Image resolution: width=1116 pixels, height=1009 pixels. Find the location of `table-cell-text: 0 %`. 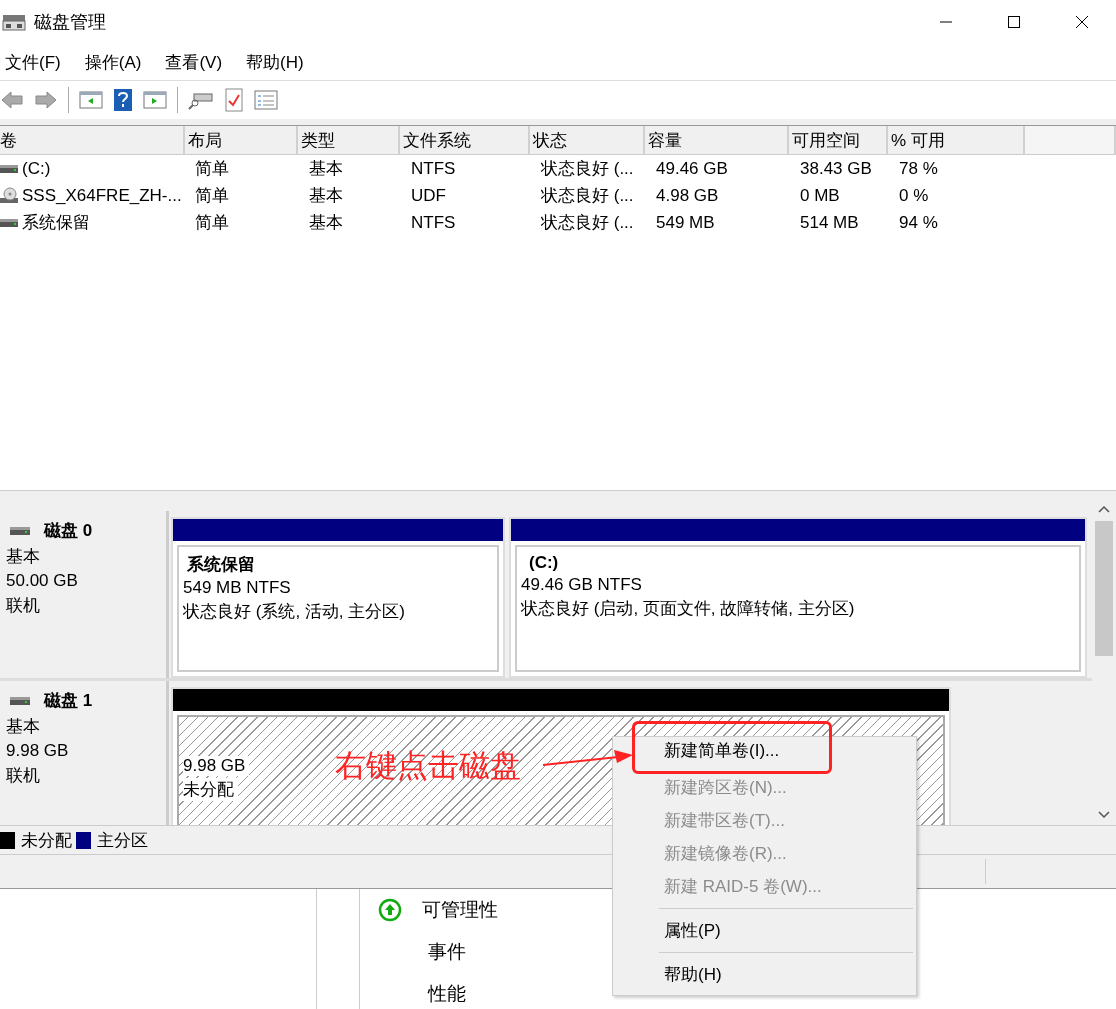

table-cell-text: 0 % is located at coordinates (914, 195).